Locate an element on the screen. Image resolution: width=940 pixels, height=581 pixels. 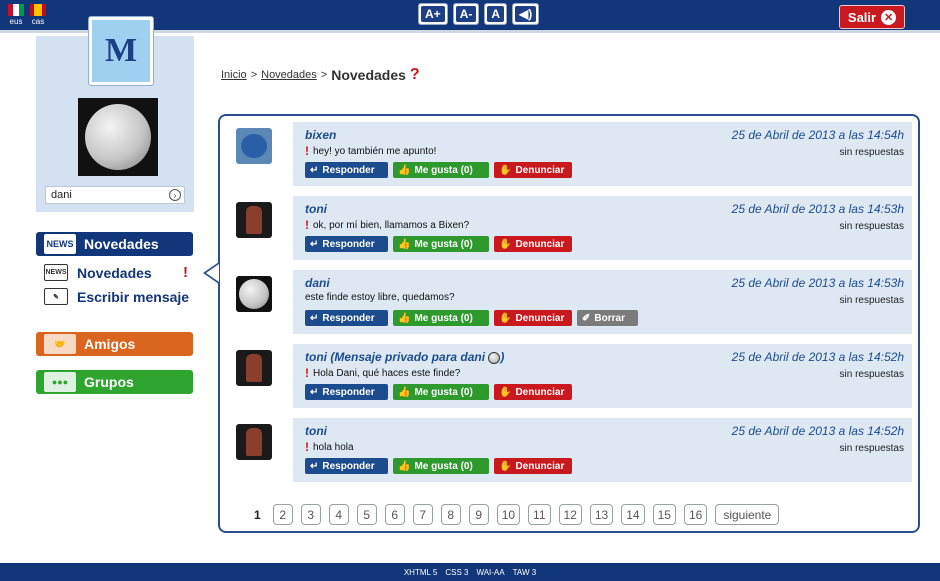
recipient-avatar-icon is located at coordinates (494, 357).